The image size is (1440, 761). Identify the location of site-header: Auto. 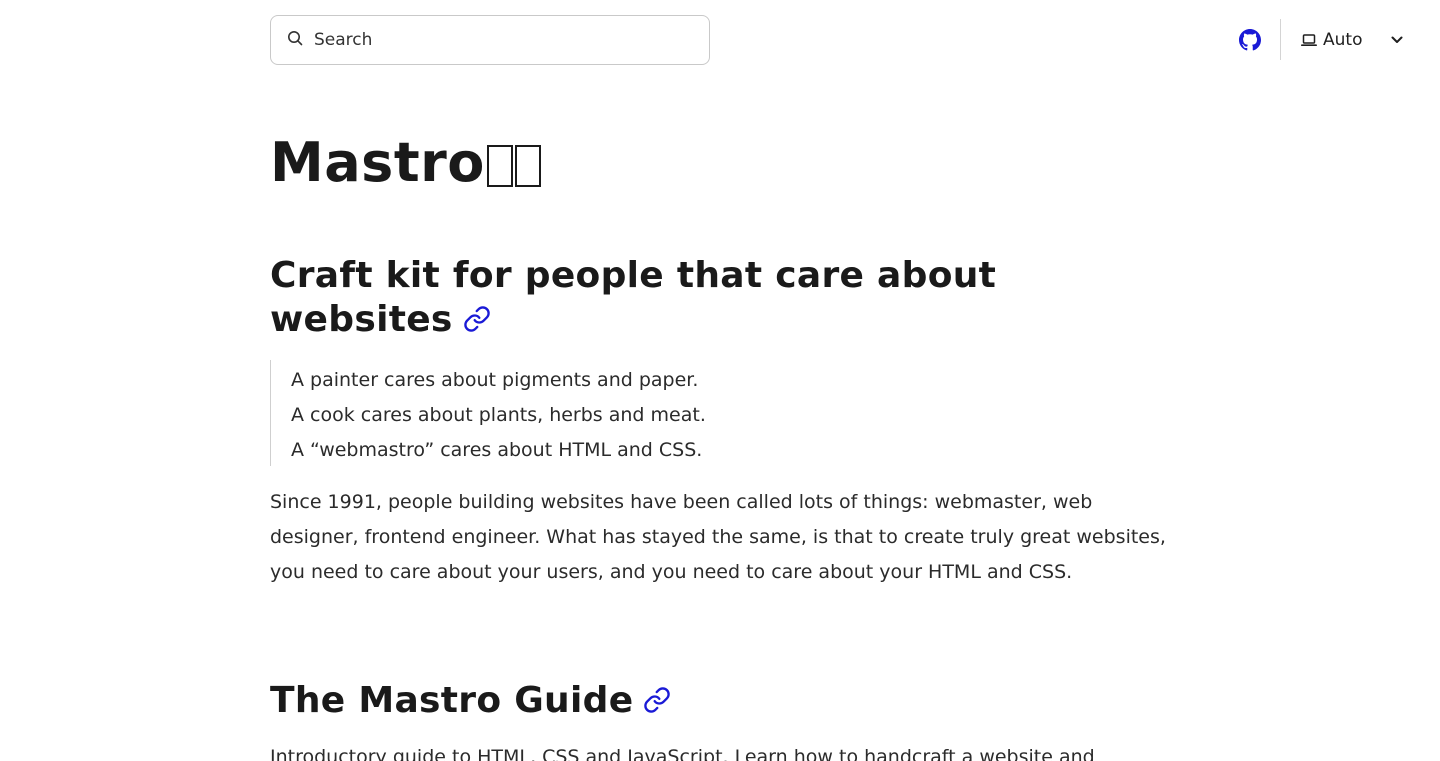
(720, 40).